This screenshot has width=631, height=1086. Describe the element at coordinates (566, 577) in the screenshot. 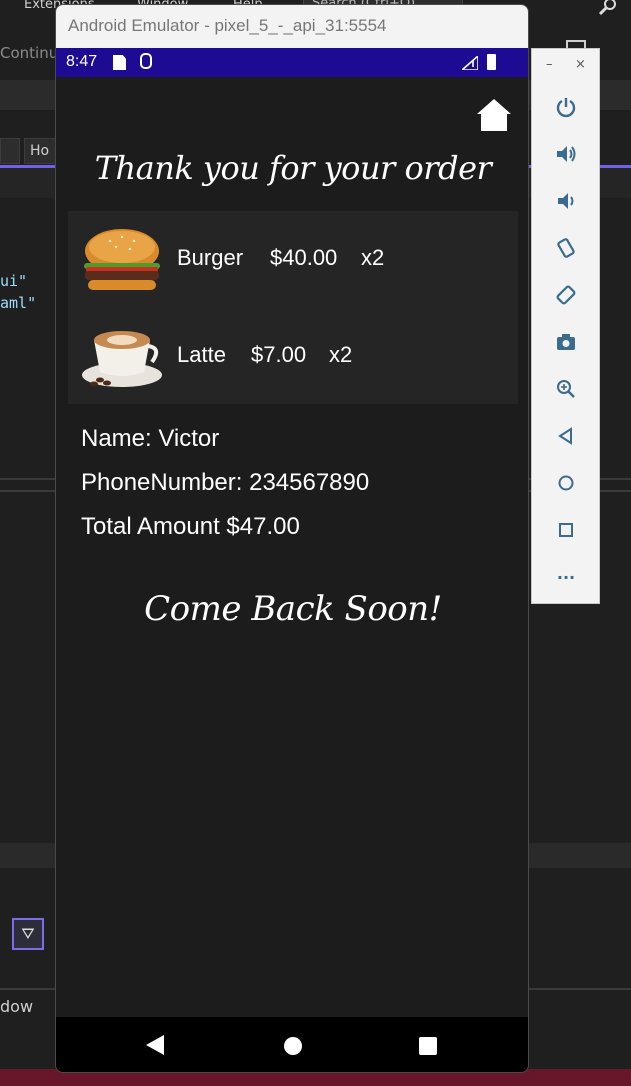

I see `more-icon: ···` at that location.